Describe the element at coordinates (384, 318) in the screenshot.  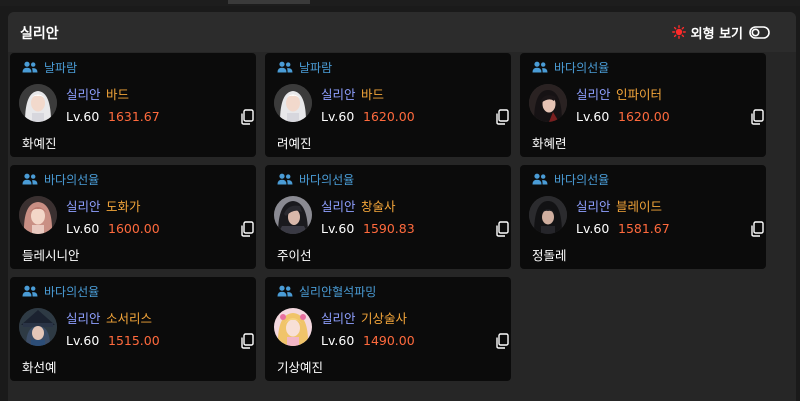
I see `class-name: 기상술사` at that location.